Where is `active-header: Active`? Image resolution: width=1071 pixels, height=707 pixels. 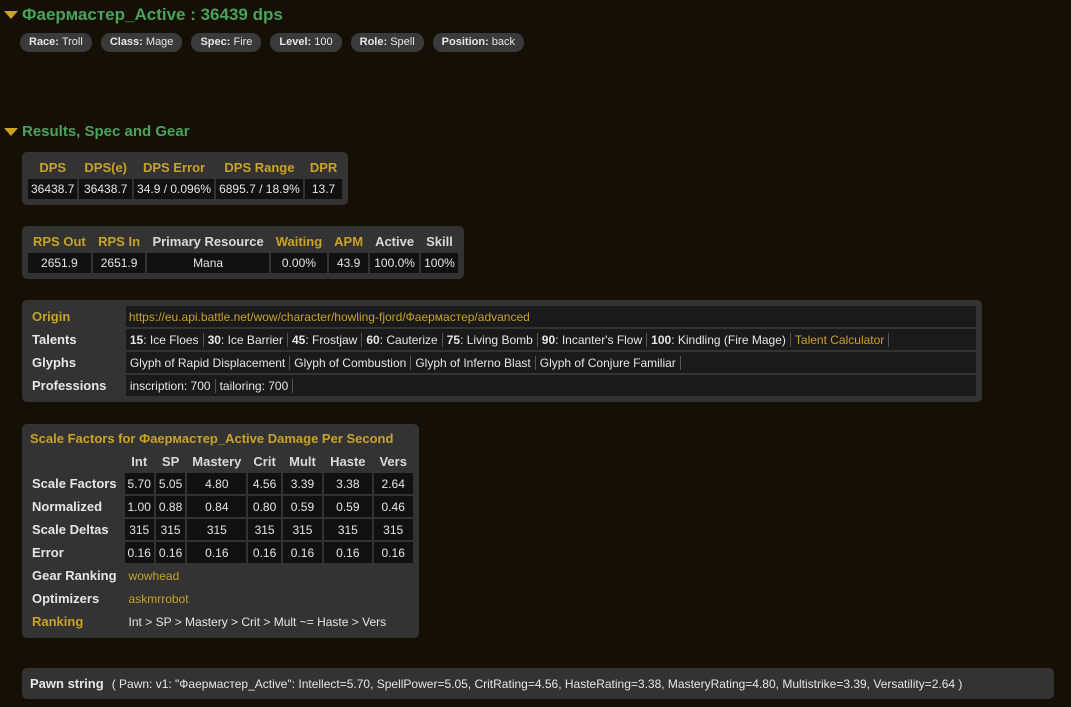 active-header: Active is located at coordinates (395, 241).